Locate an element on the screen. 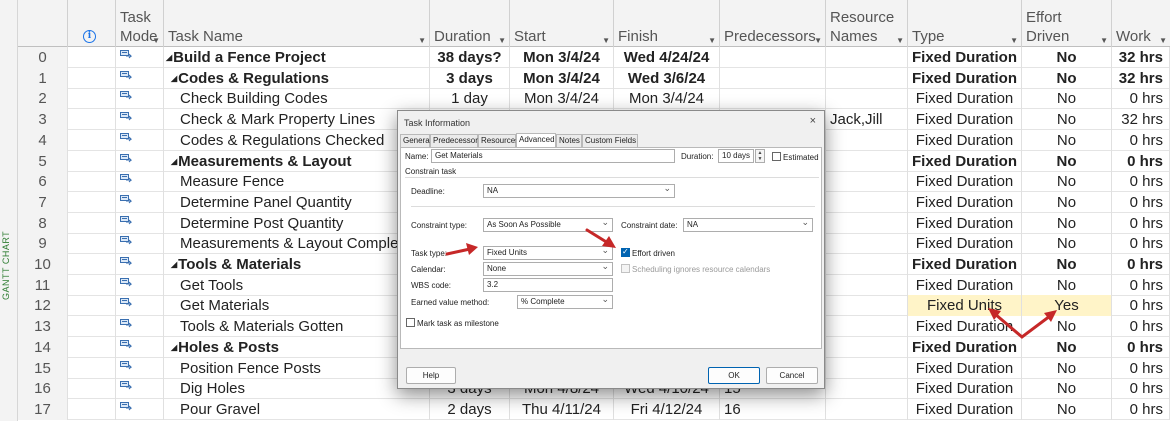 This screenshot has width=1170, height=421. help-button: Help is located at coordinates (431, 375).